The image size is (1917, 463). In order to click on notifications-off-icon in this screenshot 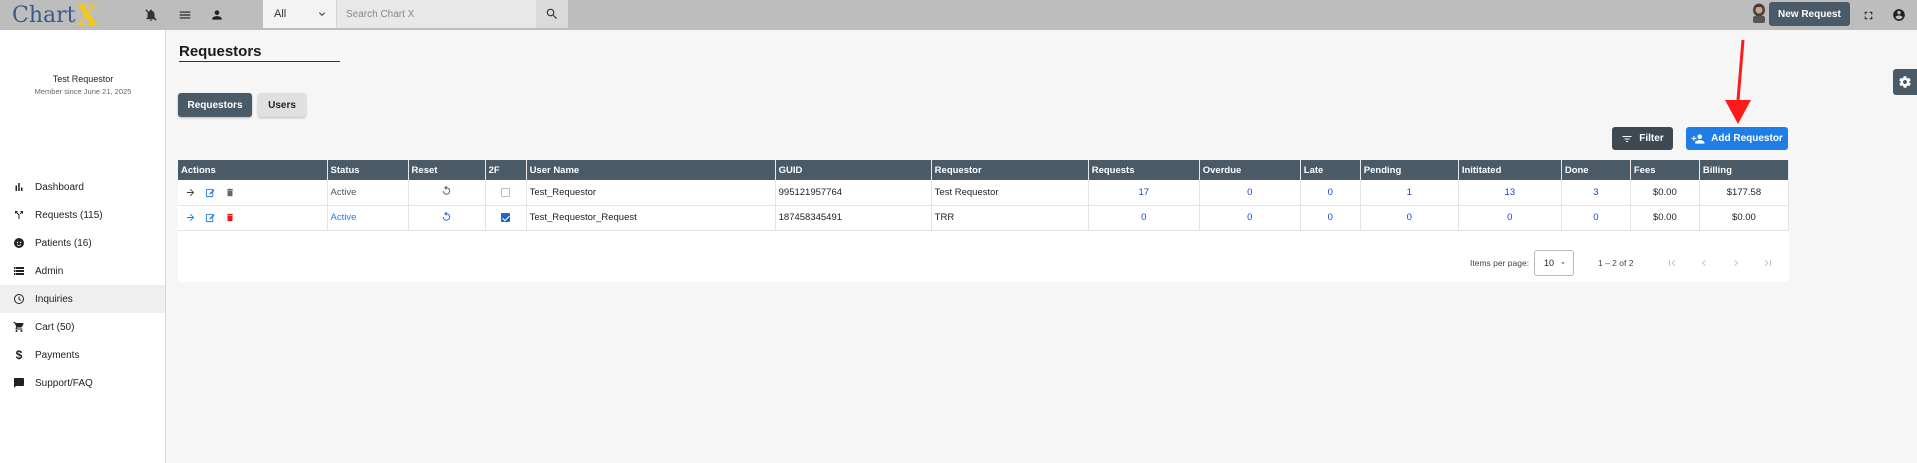, I will do `click(151, 15)`.